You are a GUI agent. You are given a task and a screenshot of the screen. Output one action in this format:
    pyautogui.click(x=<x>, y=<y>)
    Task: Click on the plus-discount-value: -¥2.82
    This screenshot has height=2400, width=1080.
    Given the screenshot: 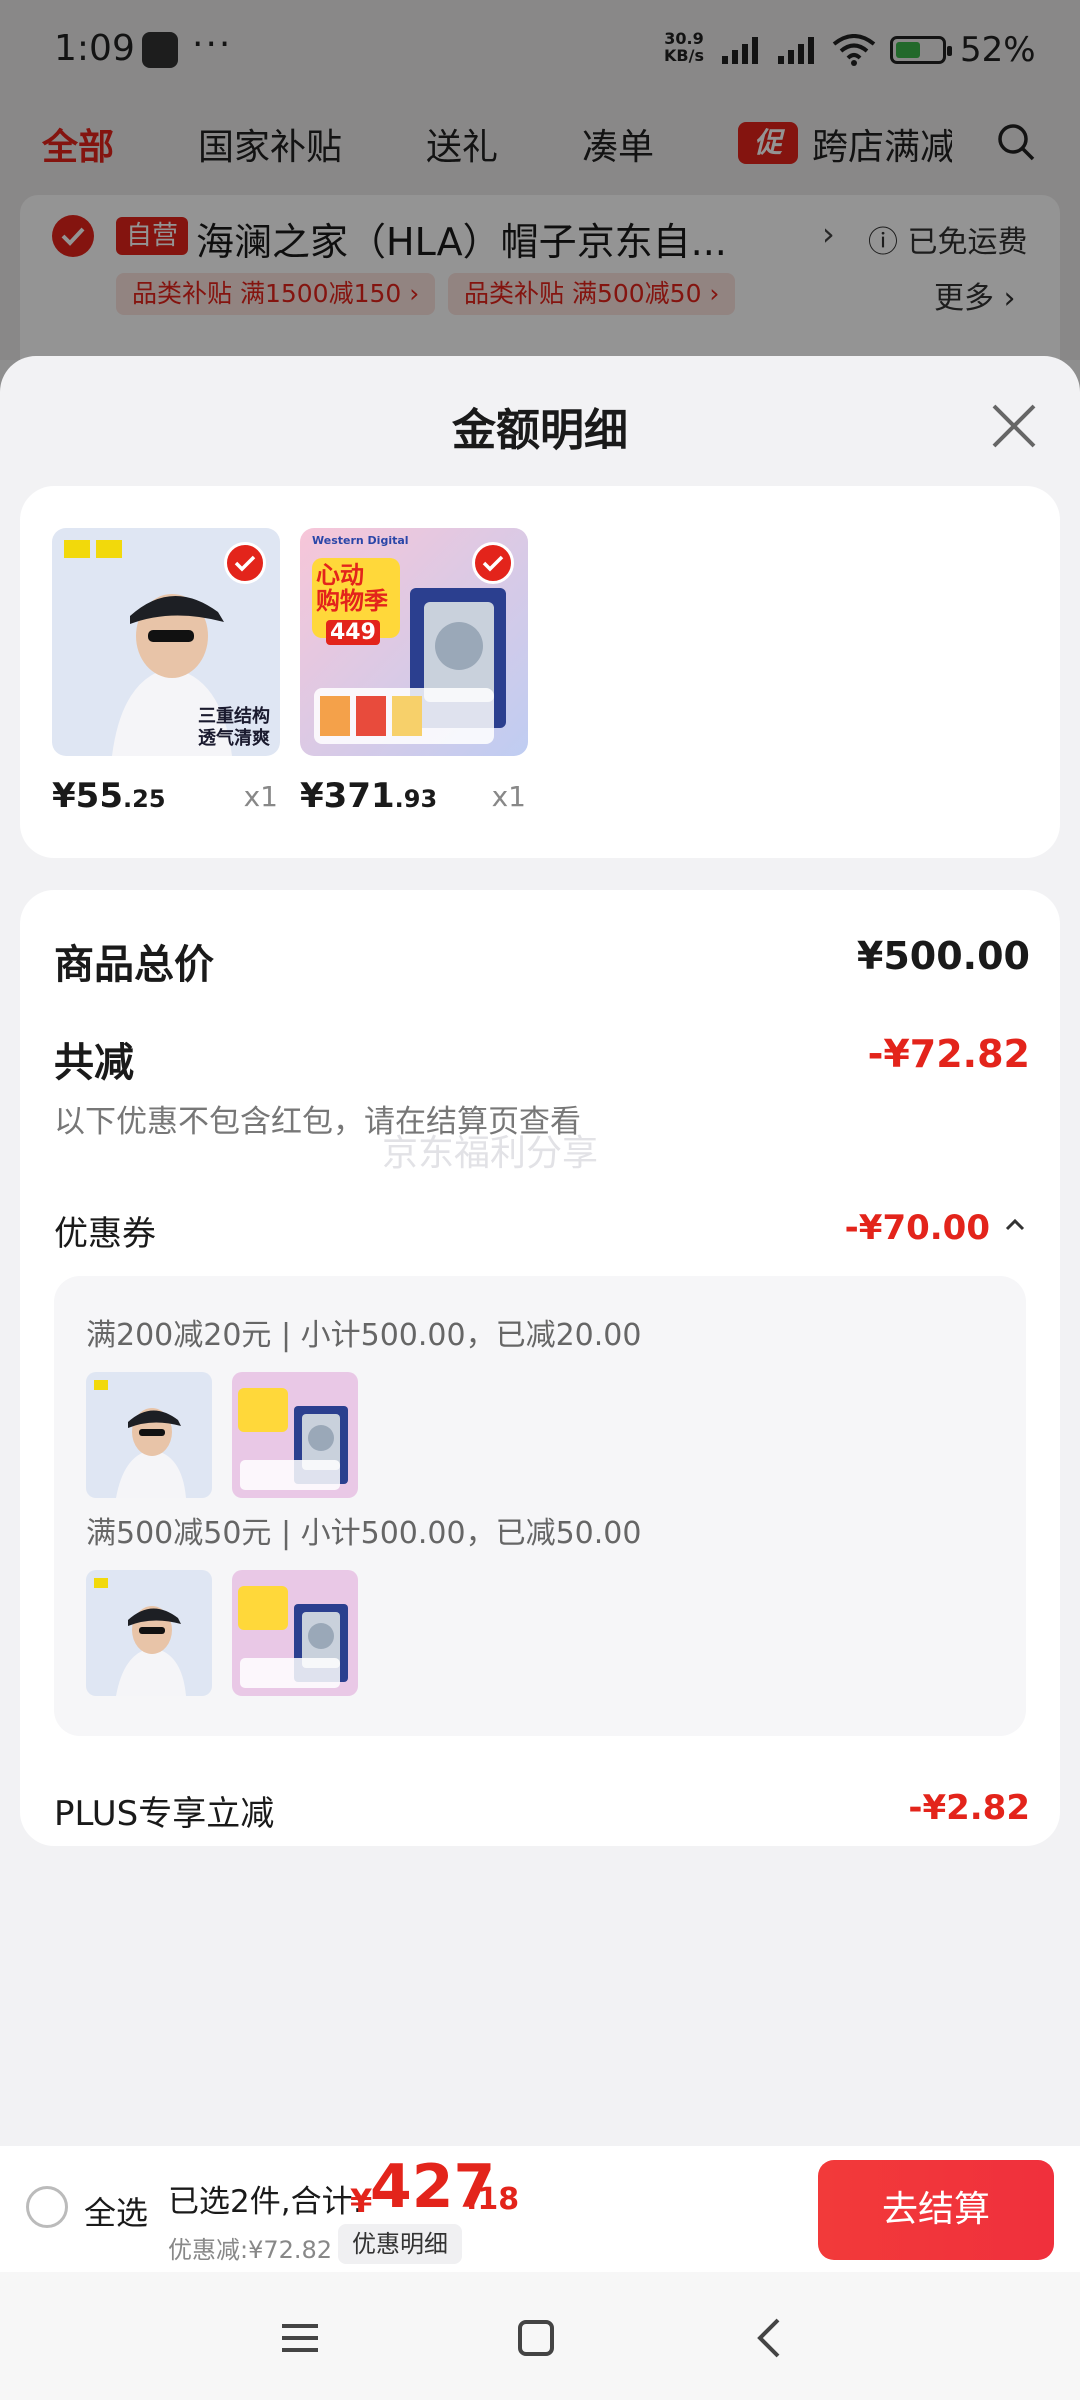 What is the action you would take?
    pyautogui.click(x=969, y=1808)
    